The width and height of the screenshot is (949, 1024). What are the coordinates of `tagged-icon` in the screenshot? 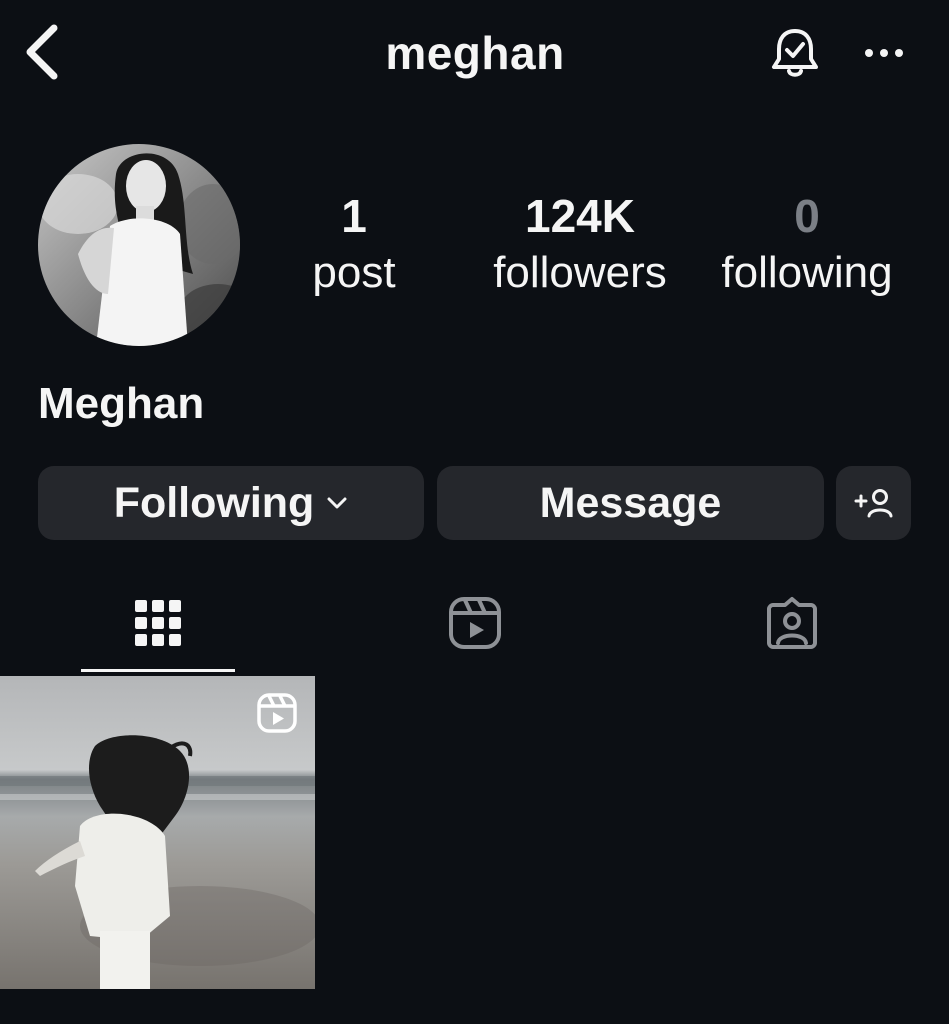 It's located at (792, 623).